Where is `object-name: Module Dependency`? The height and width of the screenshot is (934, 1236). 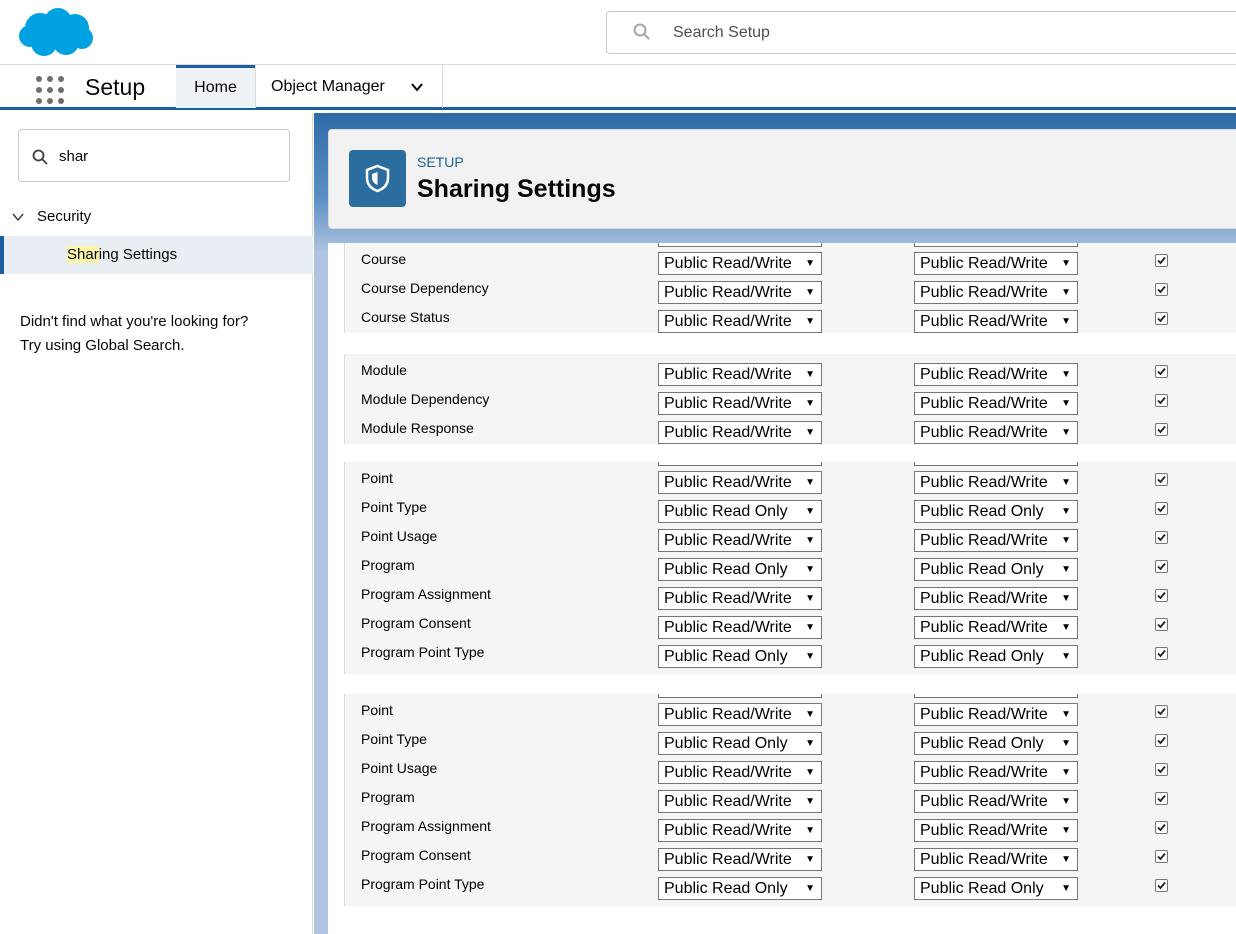
object-name: Module Dependency is located at coordinates (425, 399).